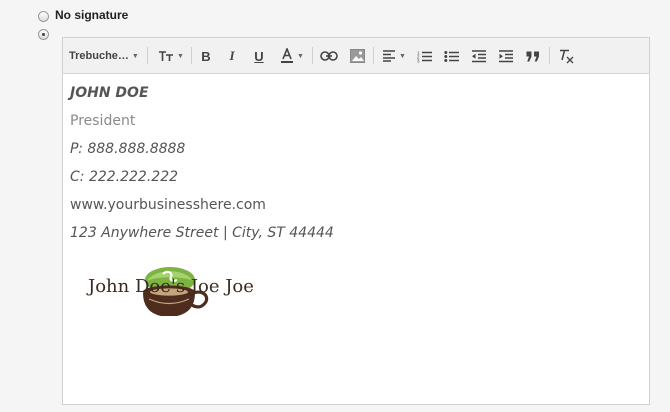 The width and height of the screenshot is (670, 412). I want to click on indent-more-button, so click(505, 56).